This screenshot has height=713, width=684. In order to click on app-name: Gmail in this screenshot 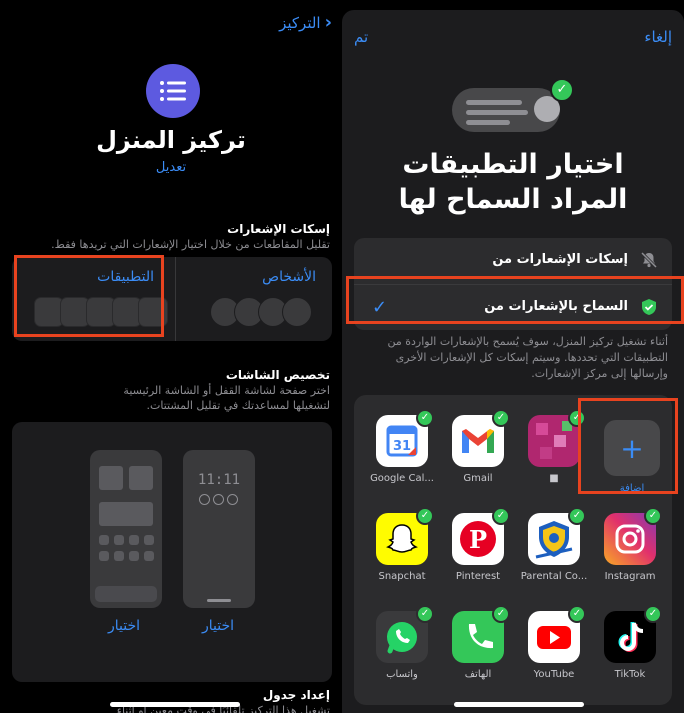, I will do `click(478, 478)`.